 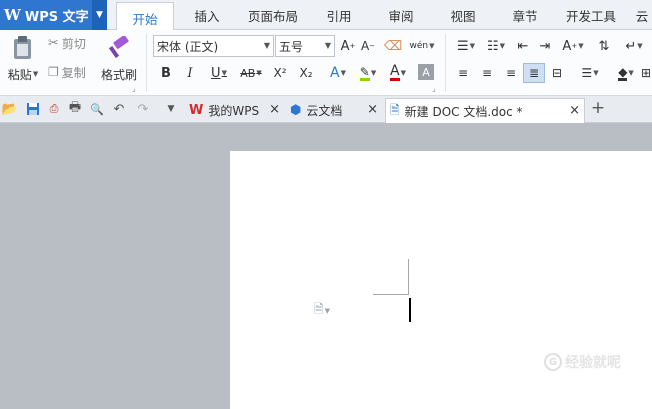 I want to click on underline-button: U ▼, so click(x=219, y=73).